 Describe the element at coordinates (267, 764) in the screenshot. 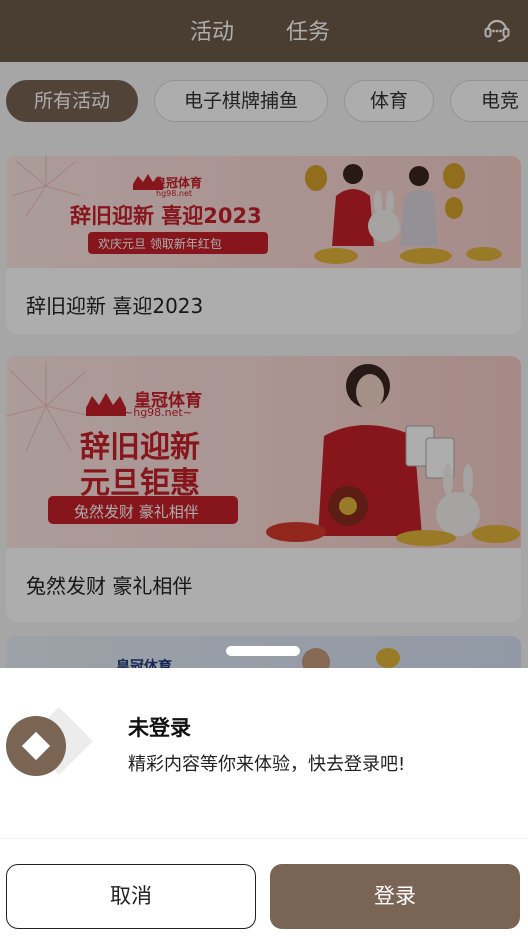

I see `sheet-message: 精彩内容等你来体验，快去登录吧!` at that location.